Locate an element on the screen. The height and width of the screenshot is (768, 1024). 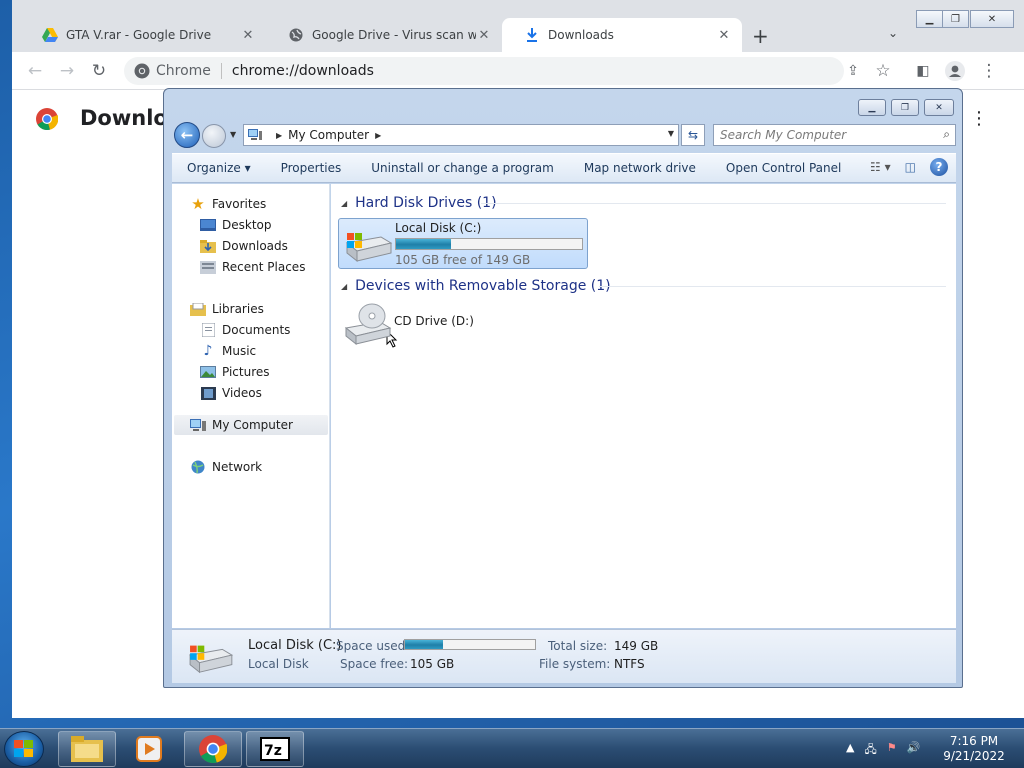
view-controls: ☷ ▾ ◫ ? is located at coordinates (909, 167).